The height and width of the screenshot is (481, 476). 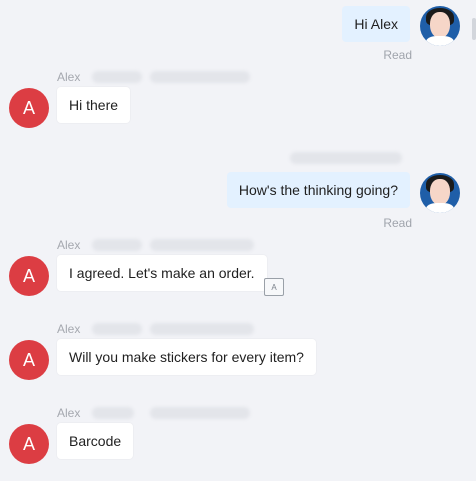 What do you see at coordinates (95, 441) in the screenshot?
I see `message-bubble-other: Barcode` at bounding box center [95, 441].